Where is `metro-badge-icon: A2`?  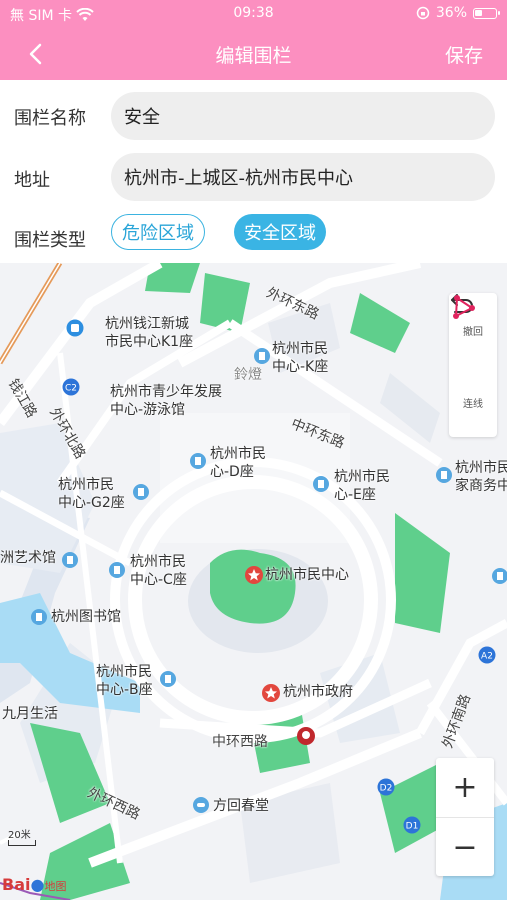
metro-badge-icon: A2 is located at coordinates (487, 655).